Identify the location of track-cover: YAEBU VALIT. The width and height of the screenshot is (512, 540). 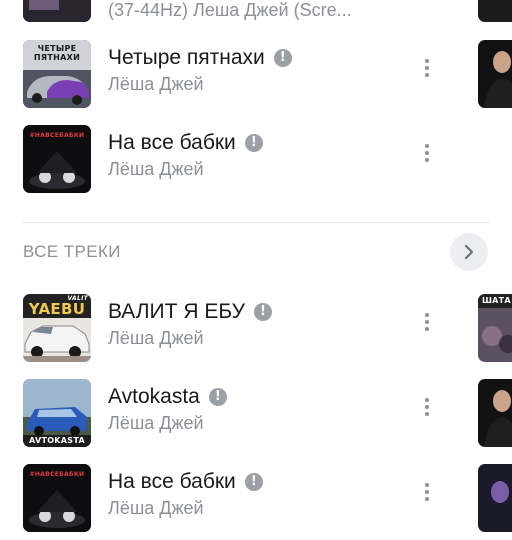
(57, 328).